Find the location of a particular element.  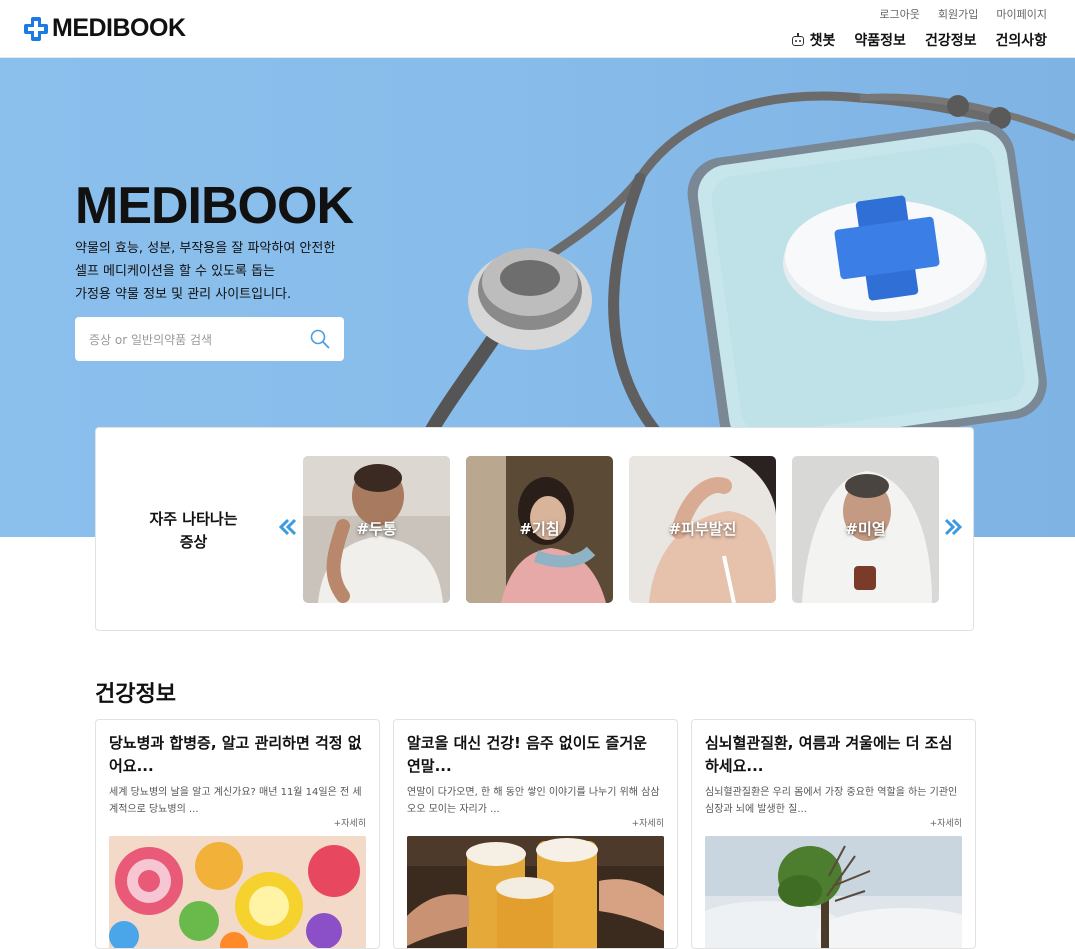

hero-desc-line: 셀프 메디케이션을 할 수 있도록 돕는 is located at coordinates (175, 271).